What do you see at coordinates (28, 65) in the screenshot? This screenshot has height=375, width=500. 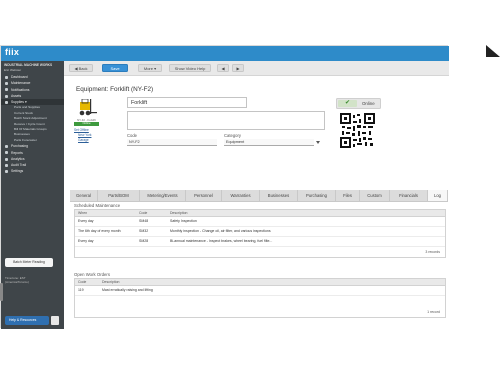 I see `org-name: INDUSTRIAL MACHINE WORKS` at bounding box center [28, 65].